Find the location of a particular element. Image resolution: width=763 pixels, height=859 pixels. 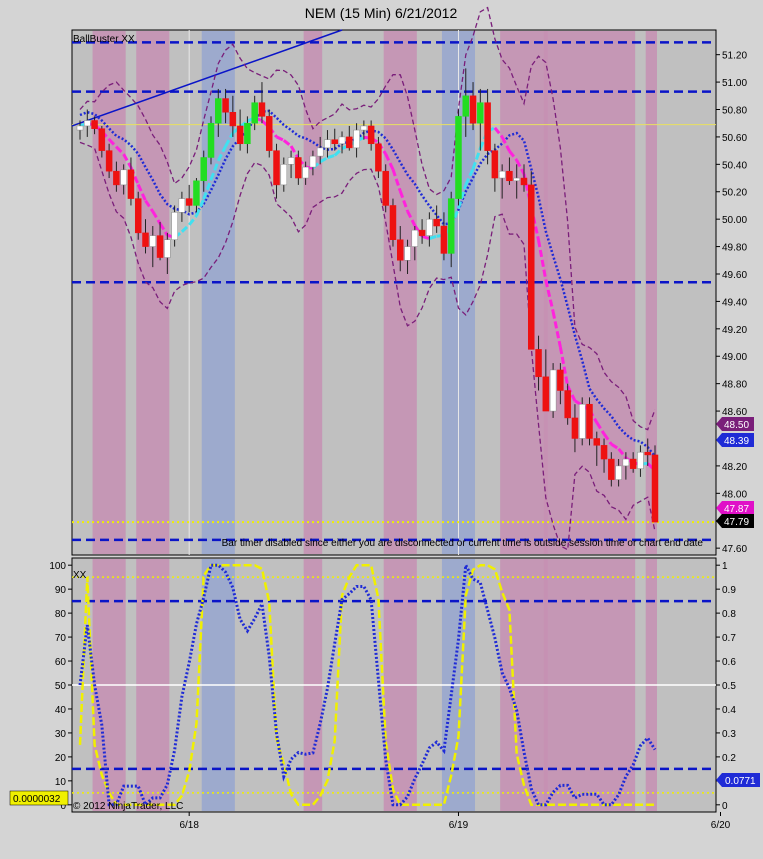

oscillator-right-tick-label: 0.7 is located at coordinates (729, 638).